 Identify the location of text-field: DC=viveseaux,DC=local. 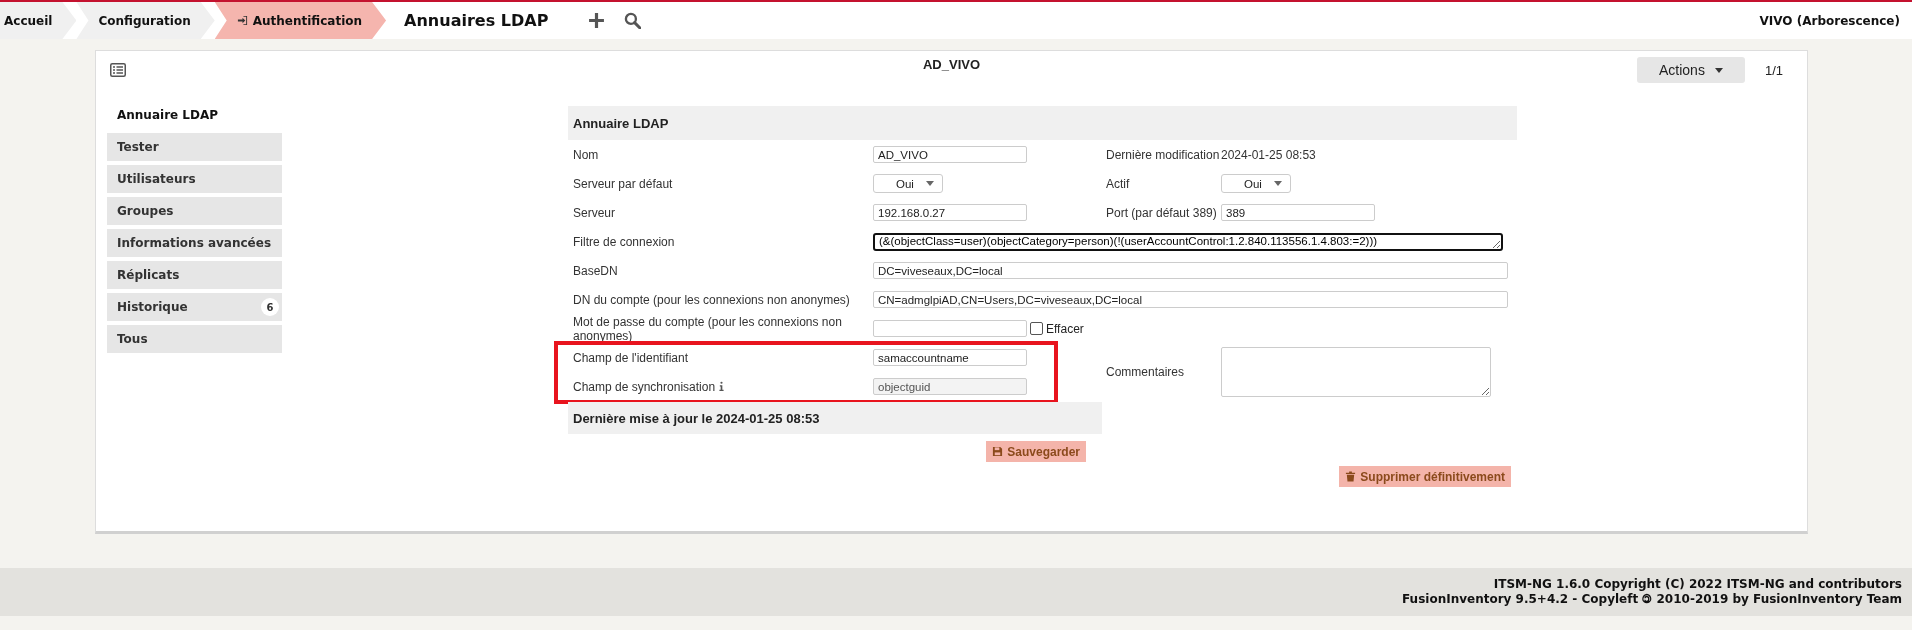
(1190, 270).